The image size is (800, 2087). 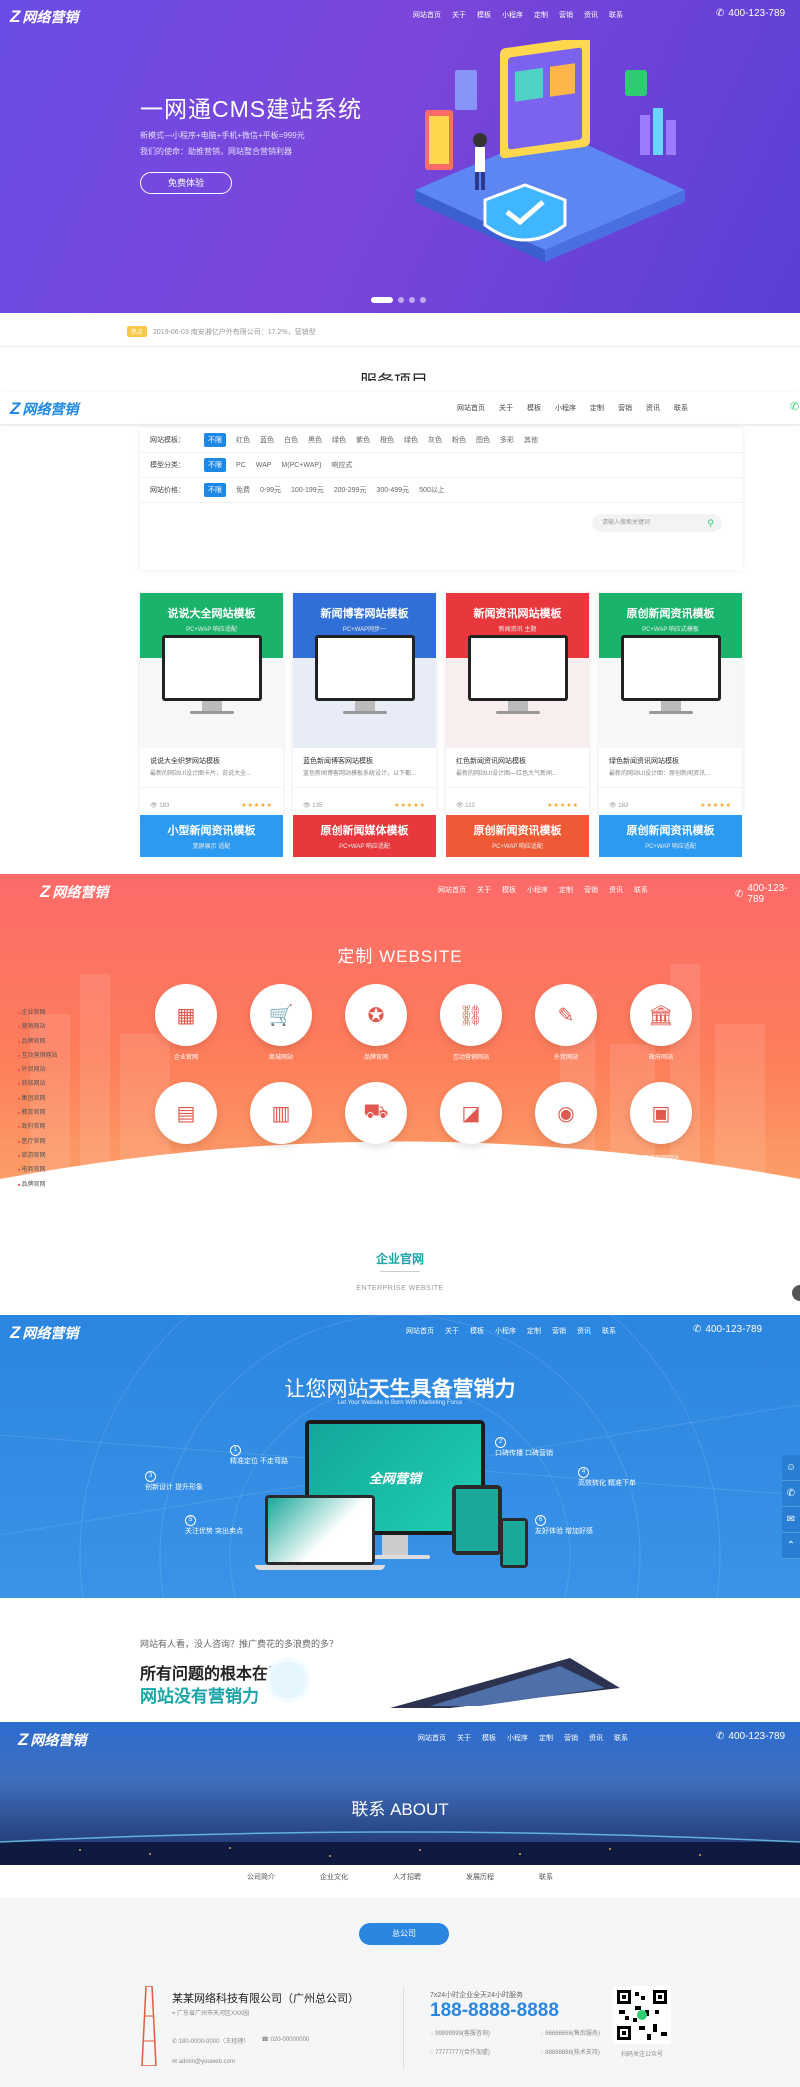 I want to click on filter-option: 粉色, so click(x=459, y=440).